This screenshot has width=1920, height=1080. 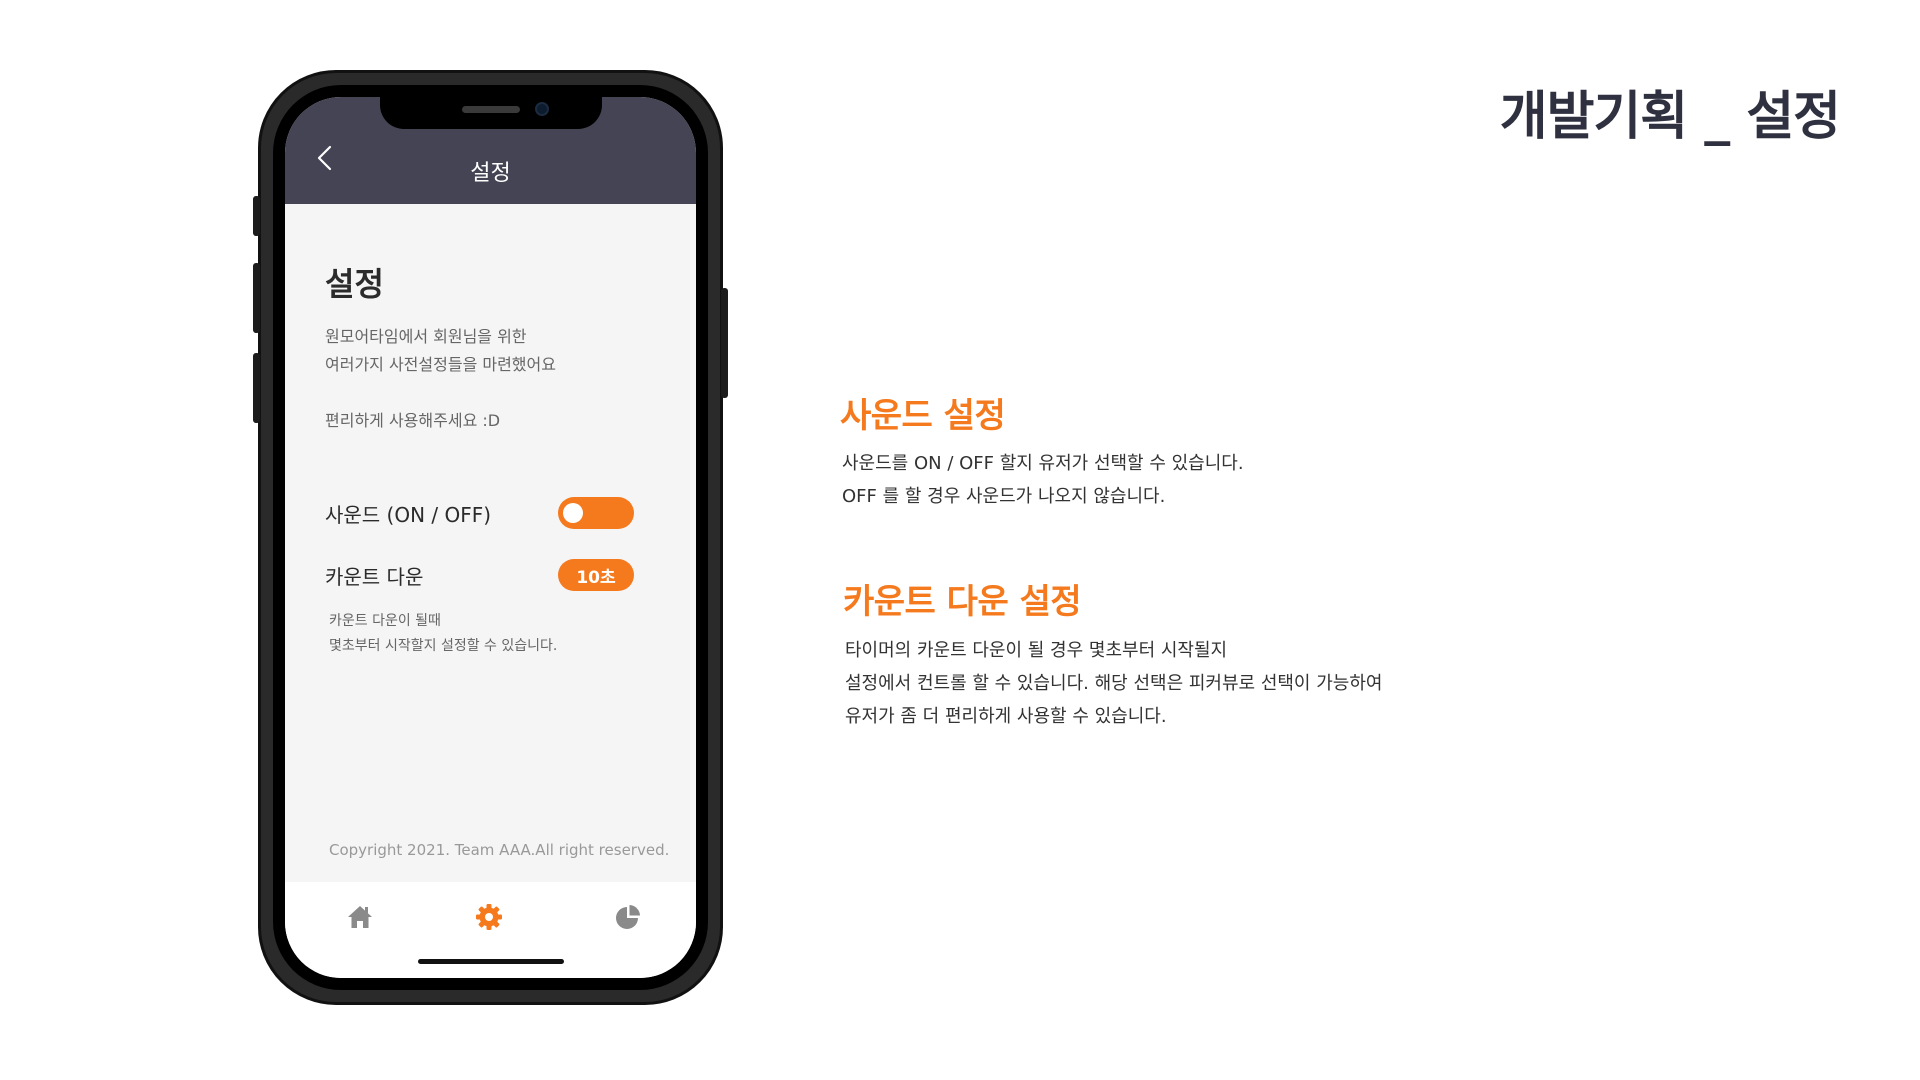 I want to click on tab-home, so click(x=360, y=917).